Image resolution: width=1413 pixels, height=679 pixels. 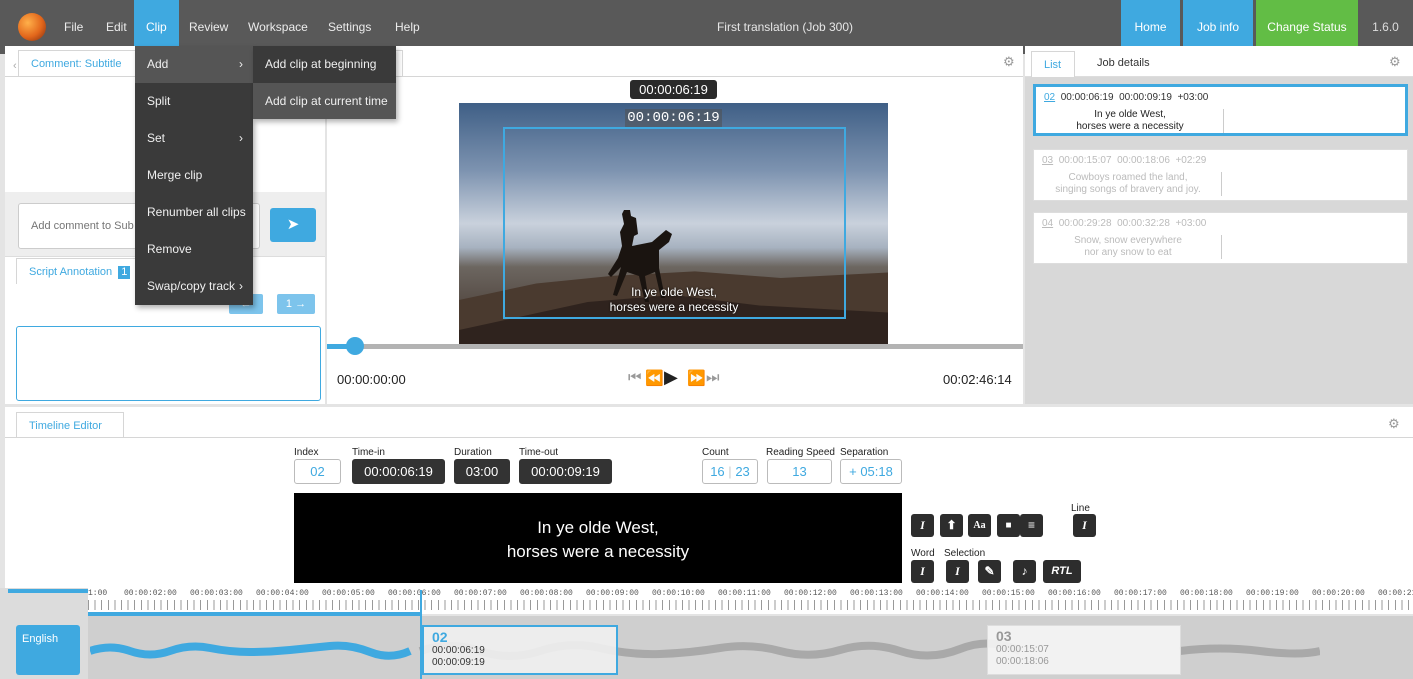 I want to click on menu-item-add: Add ›, so click(x=194, y=64).